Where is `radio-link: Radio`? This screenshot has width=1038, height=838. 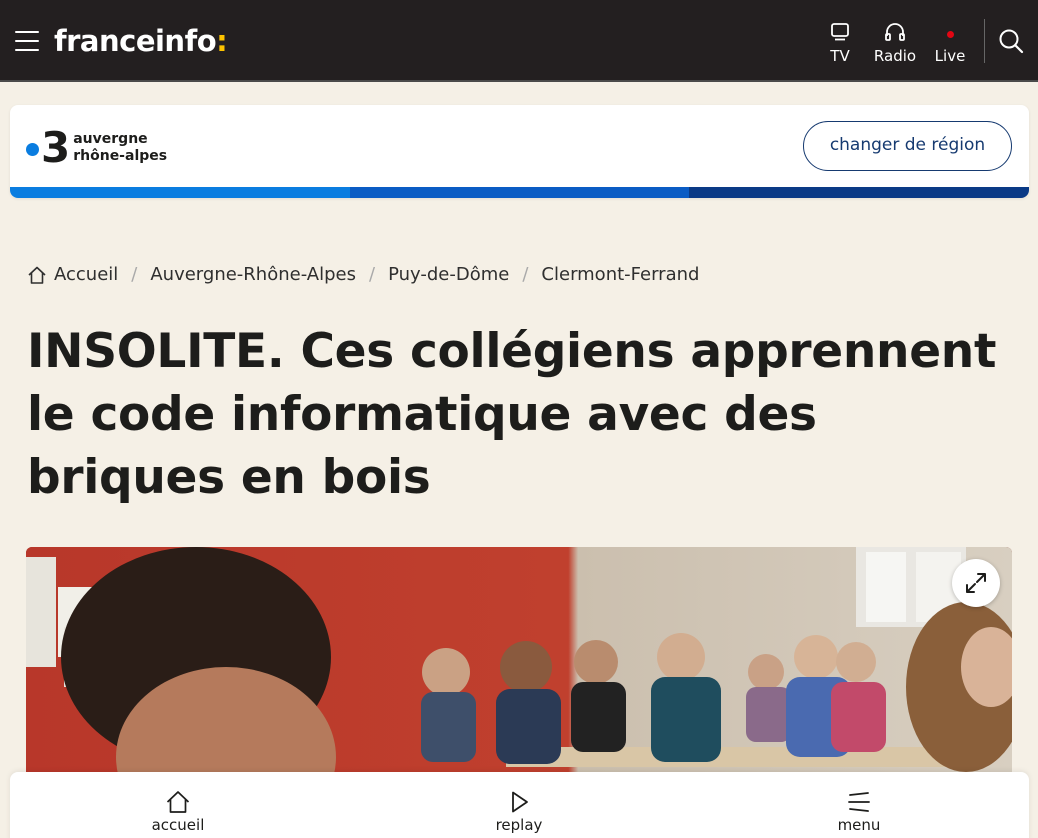
radio-link: Radio is located at coordinates (895, 42).